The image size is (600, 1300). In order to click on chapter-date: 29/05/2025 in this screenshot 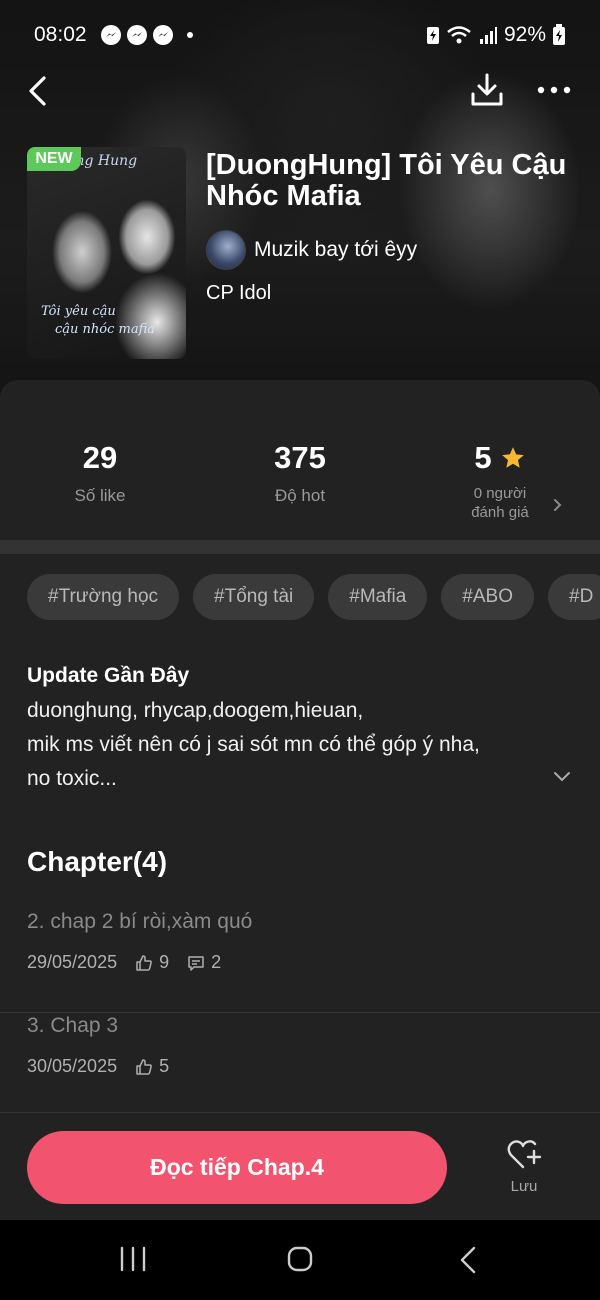, I will do `click(72, 962)`.